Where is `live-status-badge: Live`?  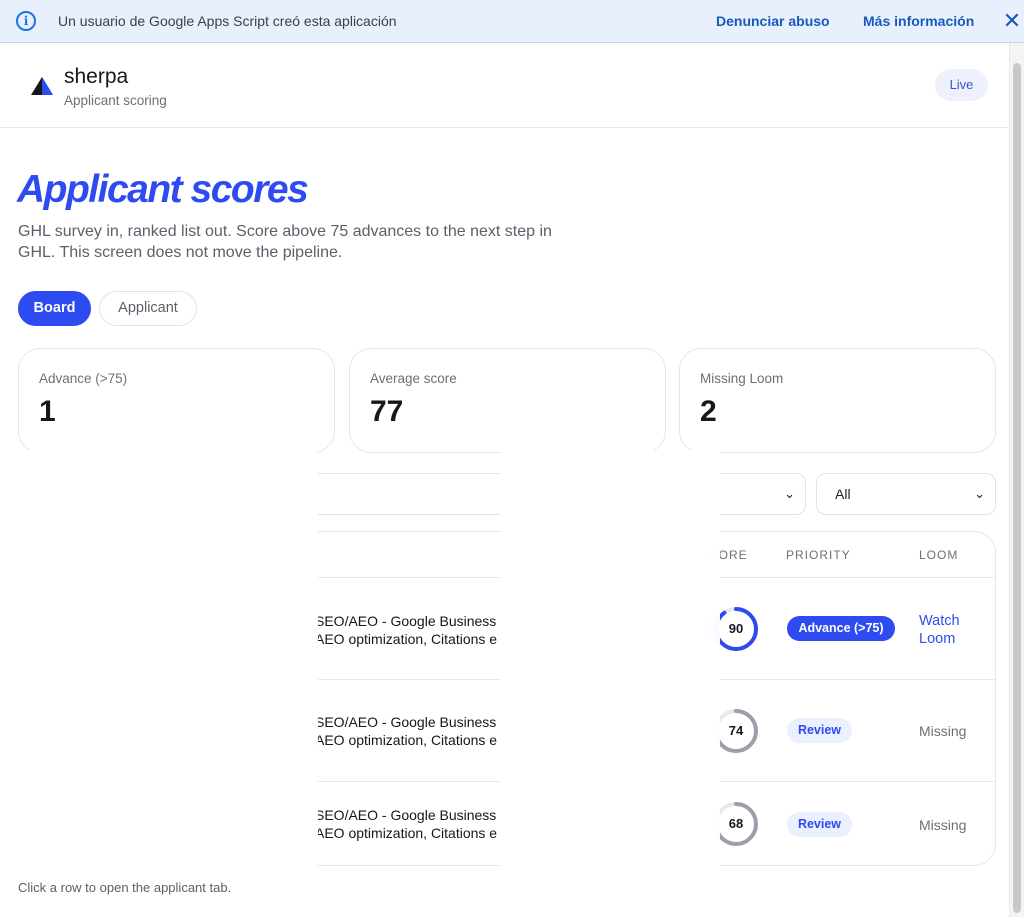 live-status-badge: Live is located at coordinates (961, 85).